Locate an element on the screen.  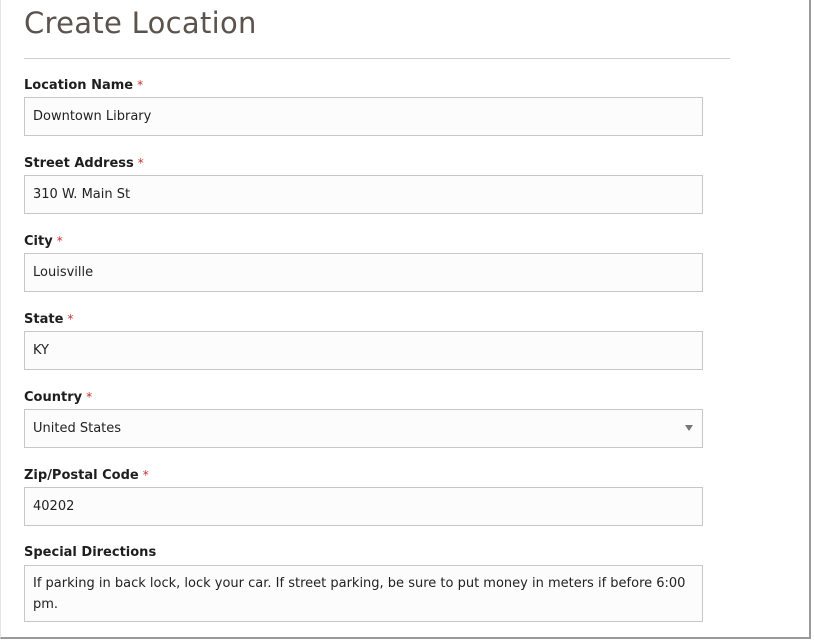
location-name-label: Location Name * is located at coordinates (363, 86).